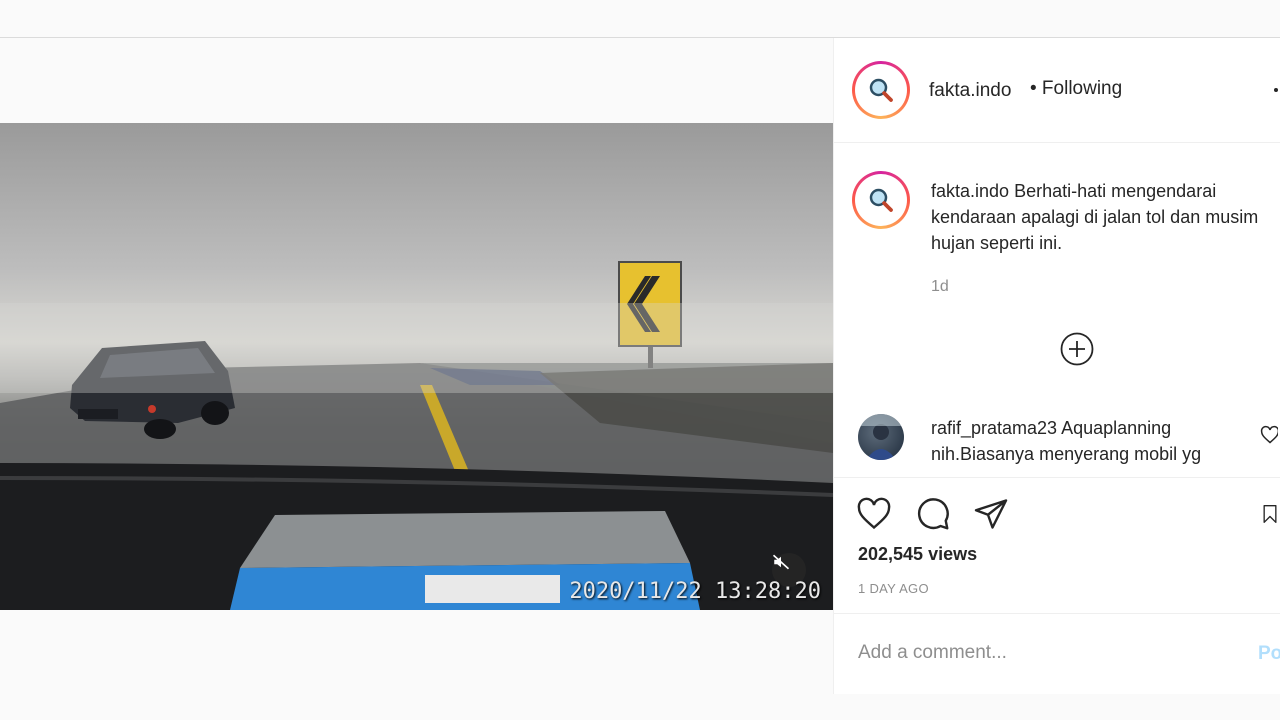 This screenshot has width=1280, height=720. Describe the element at coordinates (1038, 653) in the screenshot. I see `comment-input` at that location.